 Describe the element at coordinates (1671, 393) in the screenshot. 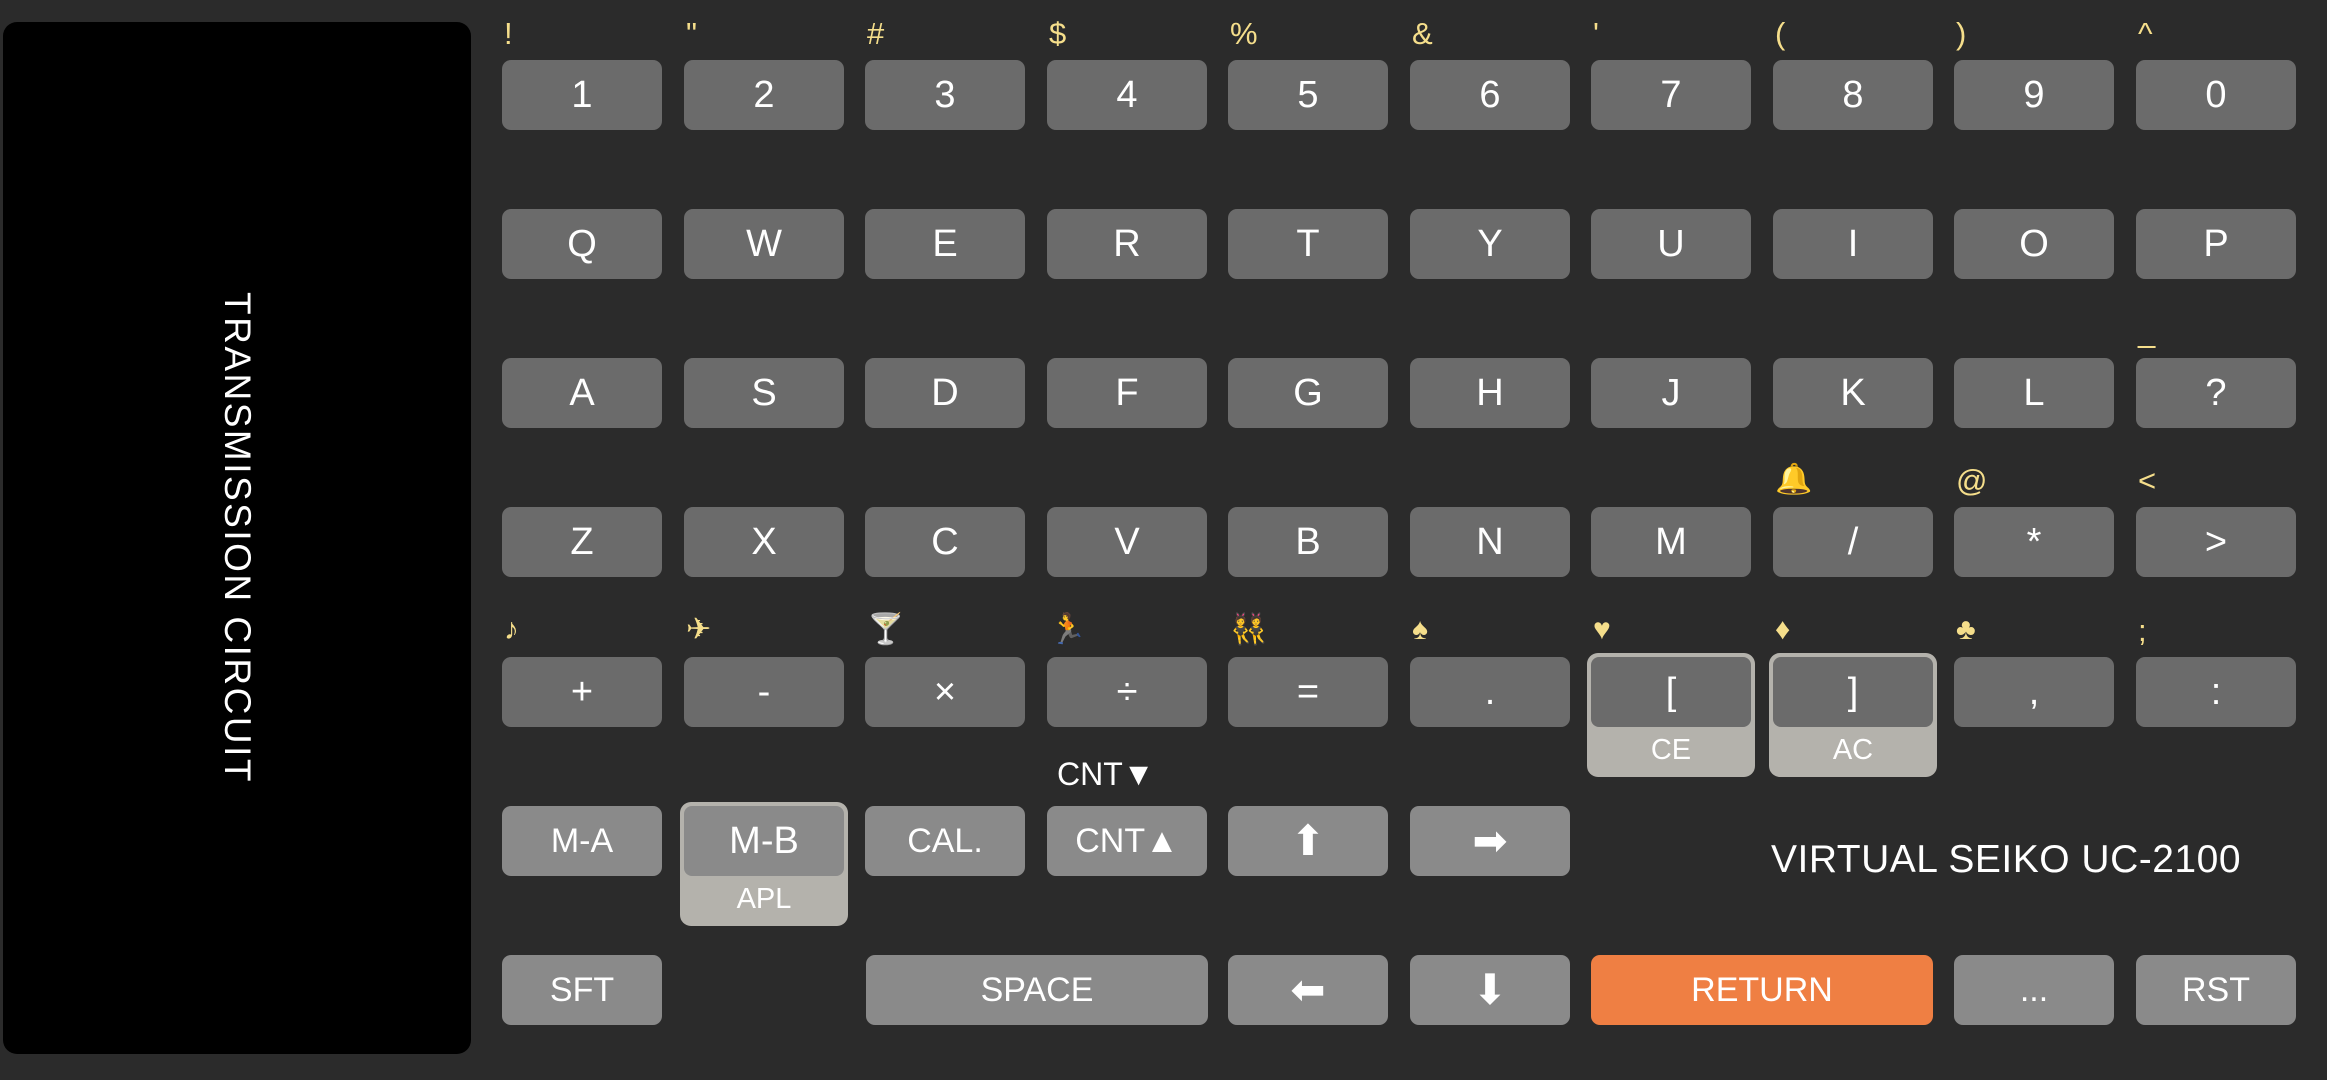

I see `key-J: J` at that location.